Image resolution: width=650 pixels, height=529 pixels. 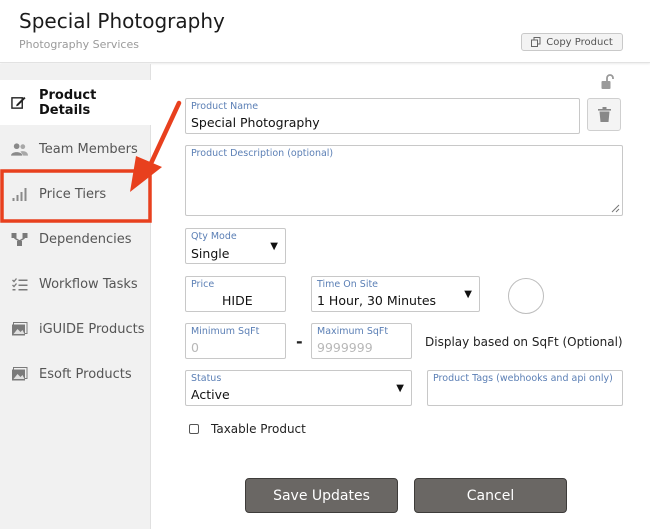 What do you see at coordinates (88, 149) in the screenshot?
I see `sidebar-item-label: Team Members` at bounding box center [88, 149].